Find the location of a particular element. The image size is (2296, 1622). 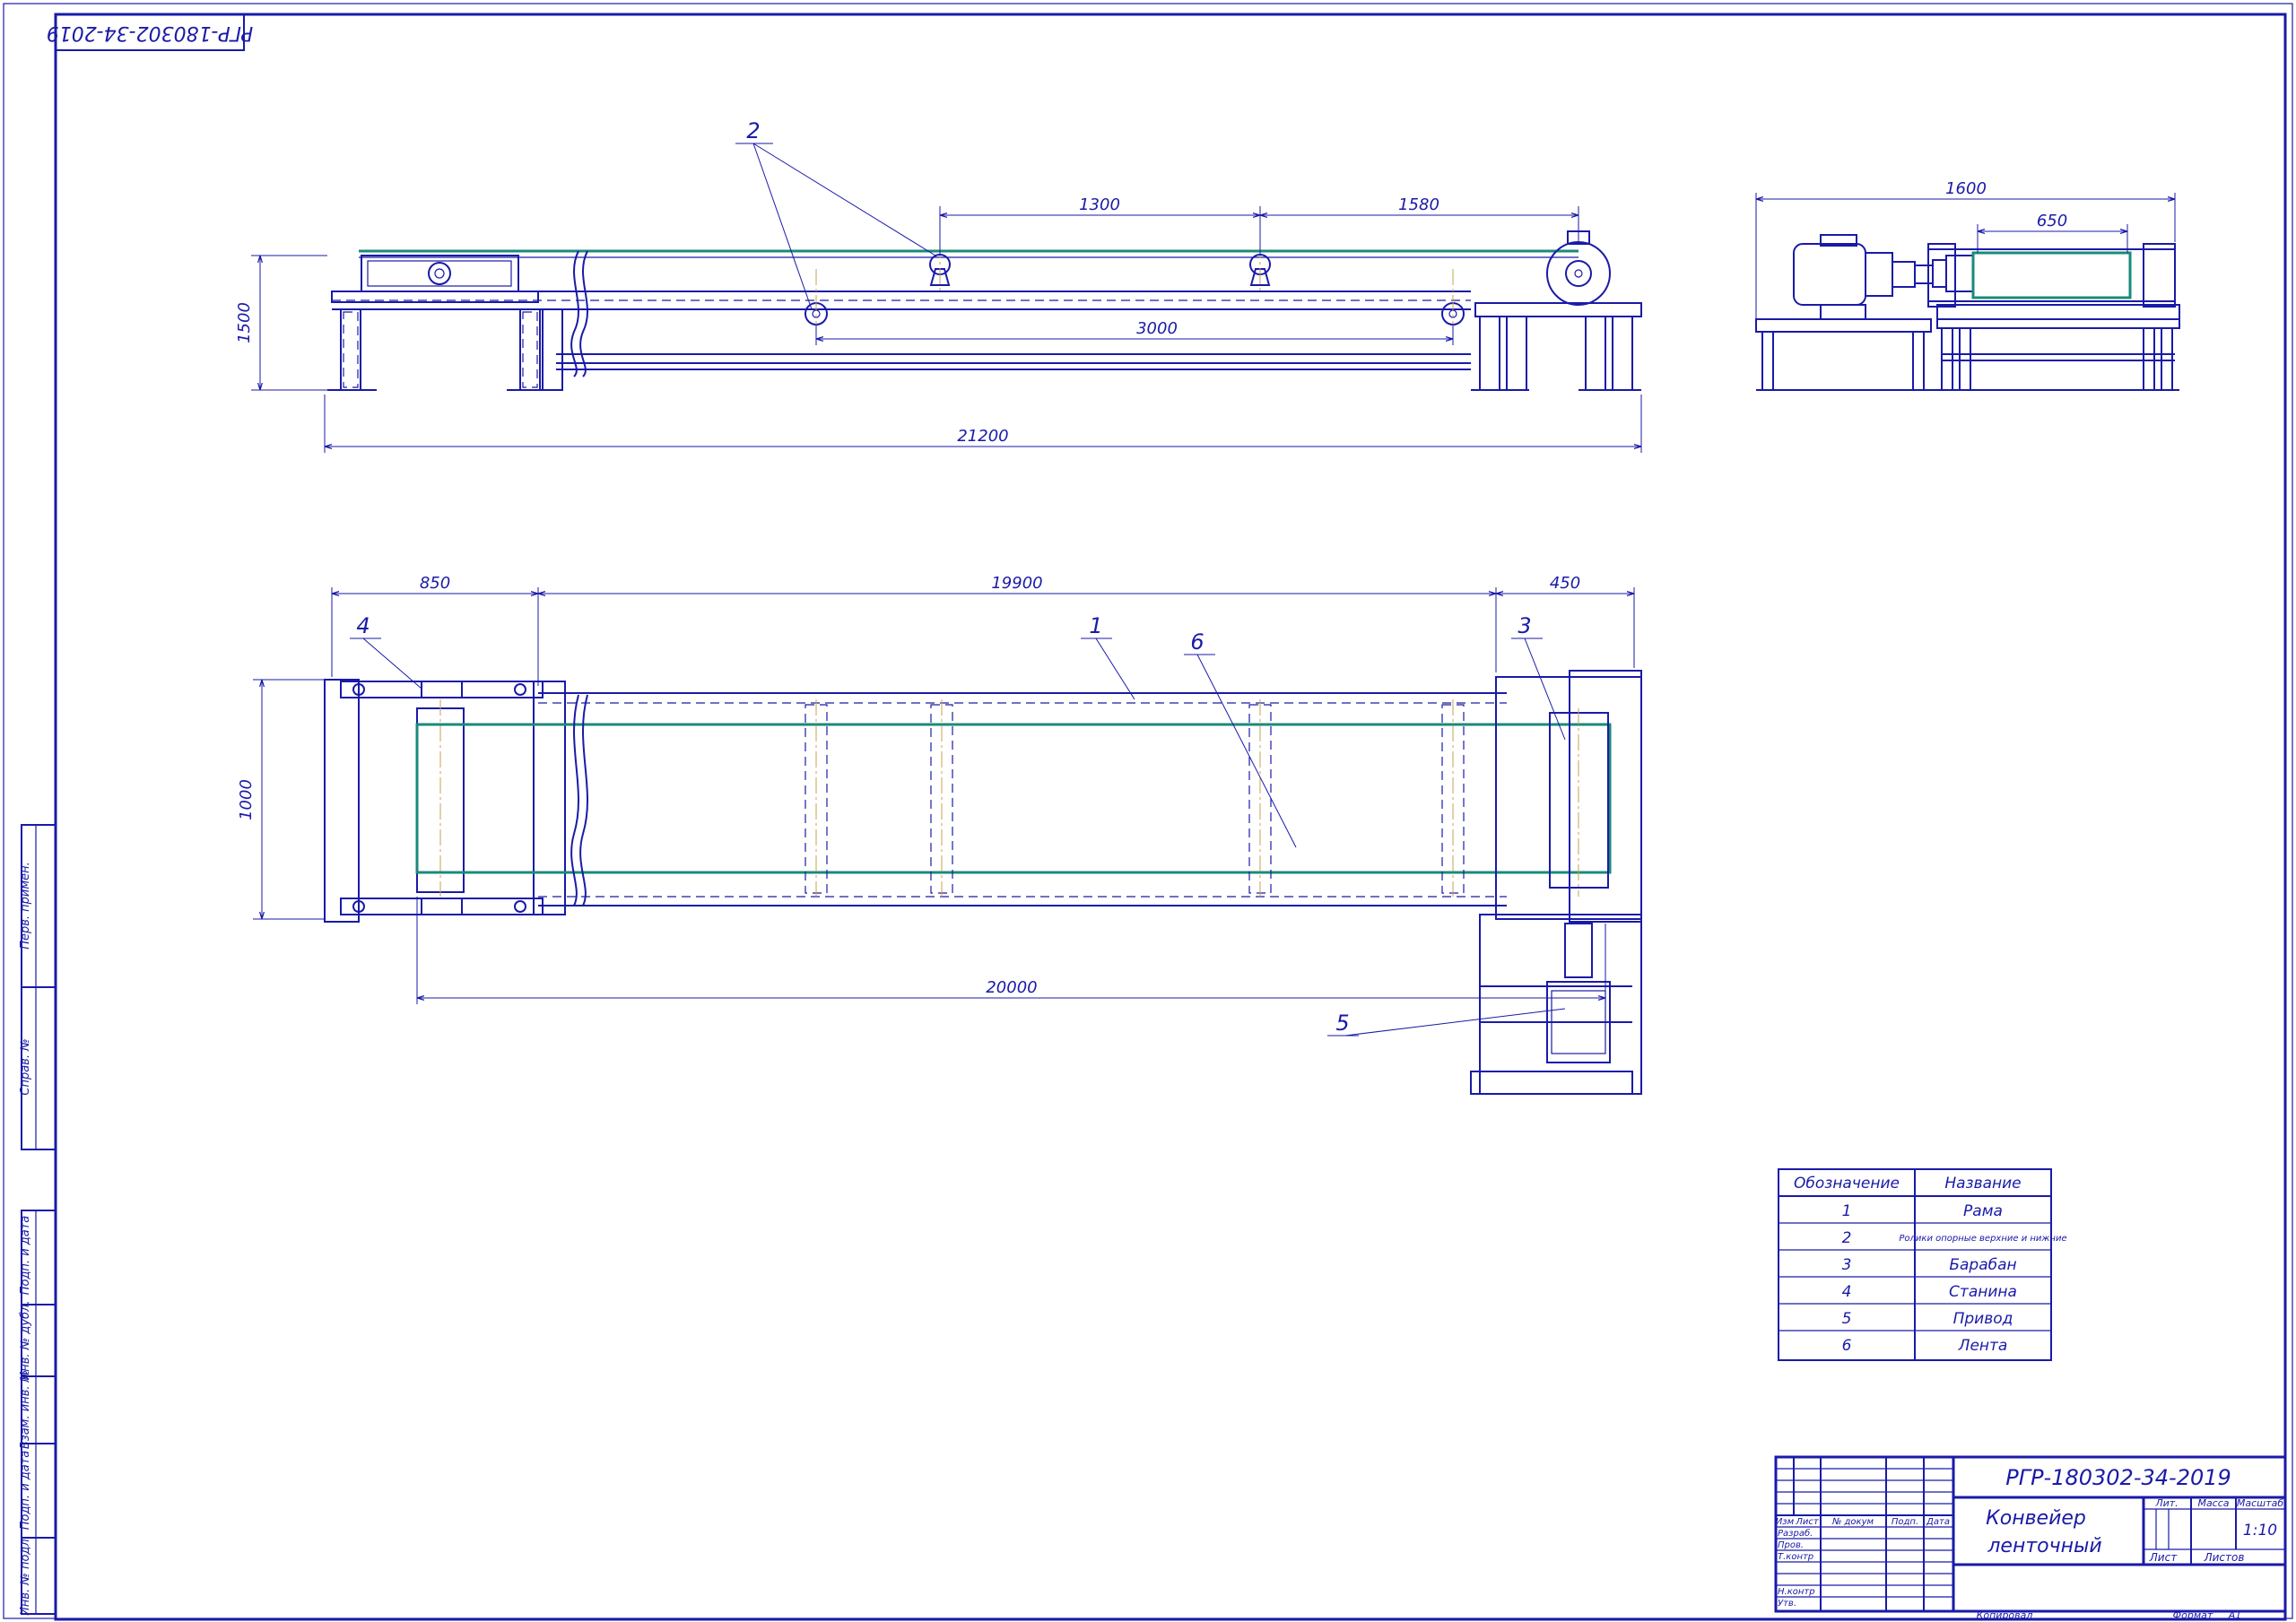

tb-lit: Лит. is located at coordinates (2166, 1503).